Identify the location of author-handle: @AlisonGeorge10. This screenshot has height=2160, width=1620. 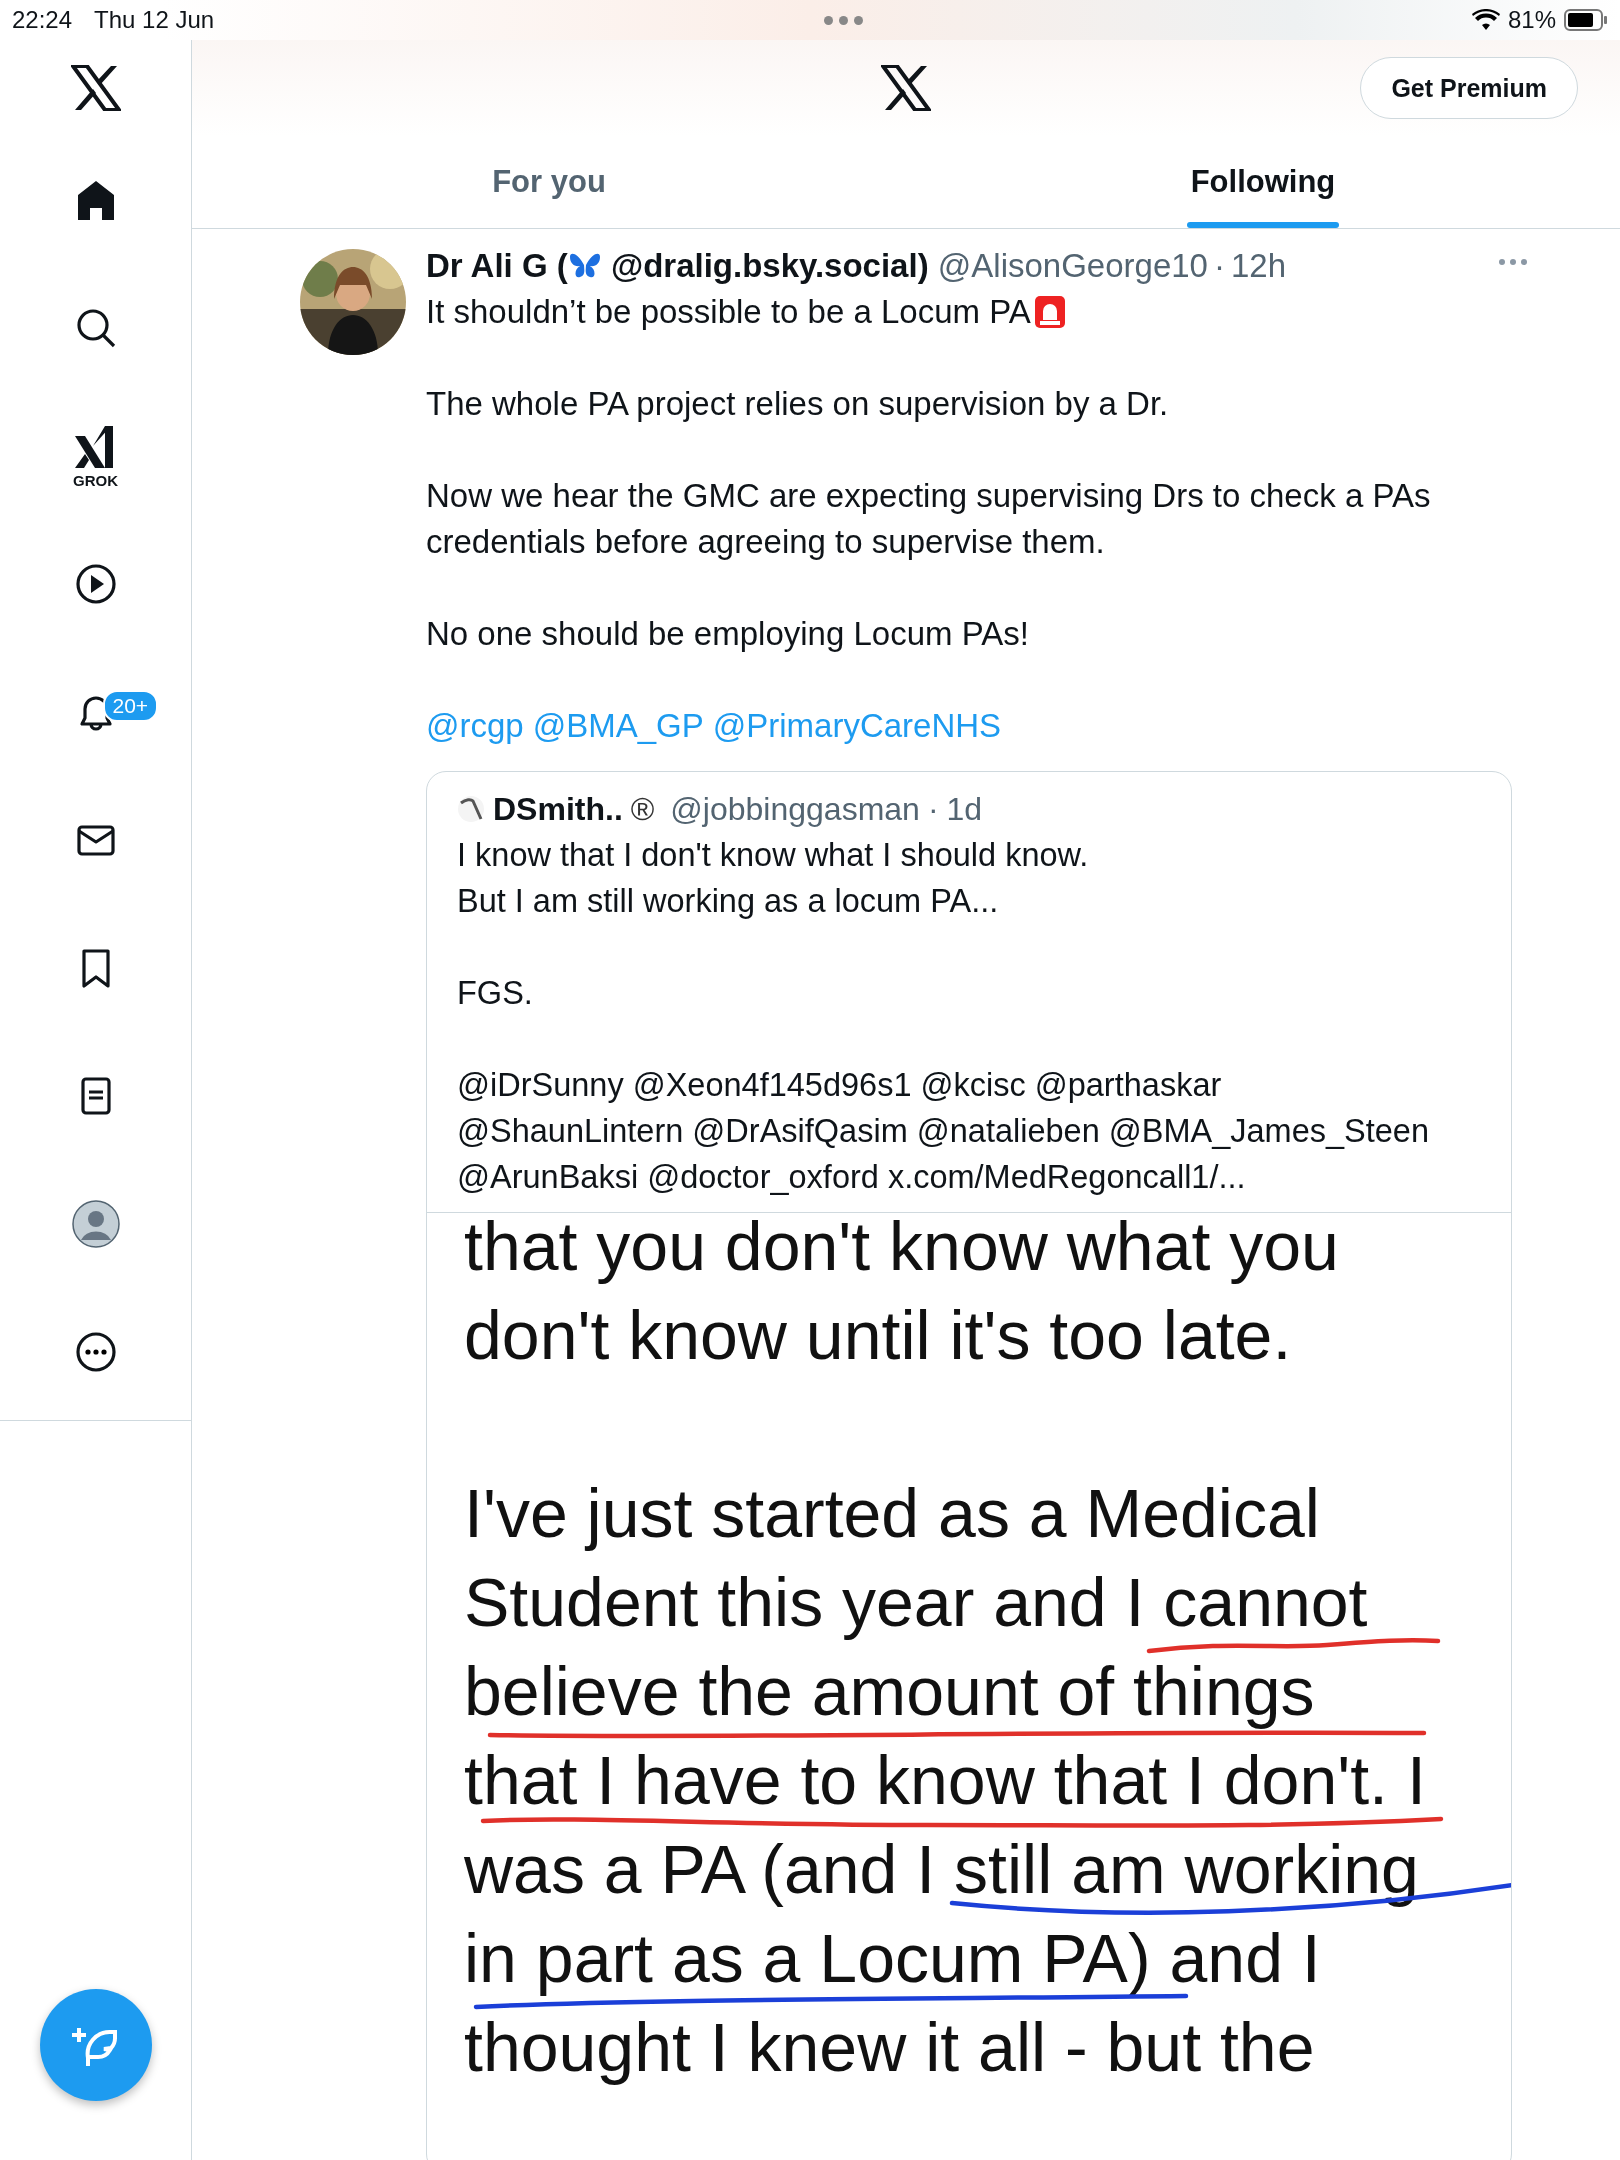
(1072, 266).